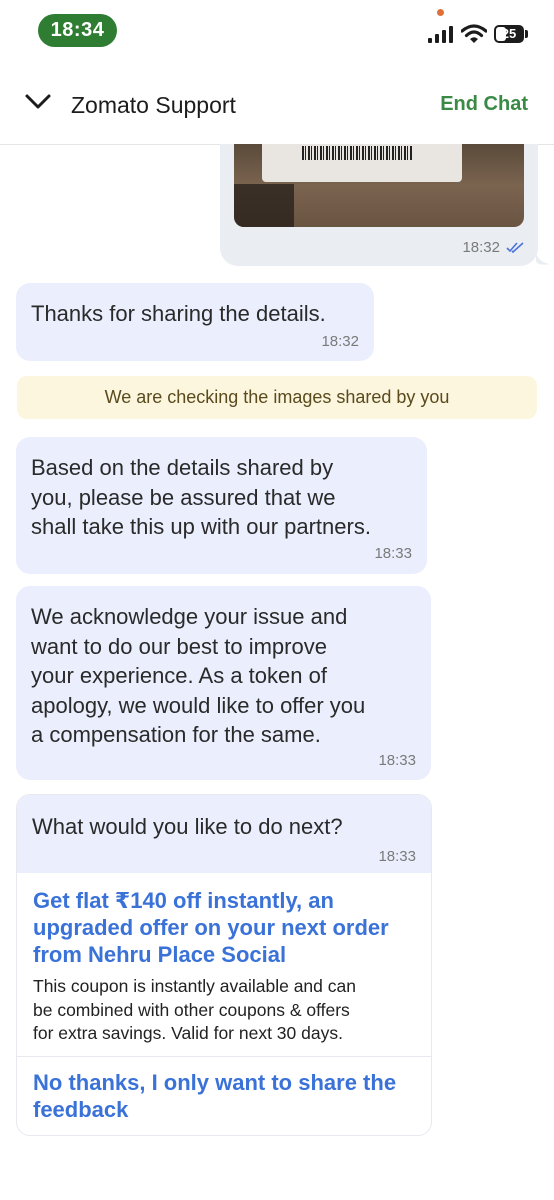 The height and width of the screenshot is (1200, 554). Describe the element at coordinates (277, 31) in the screenshot. I see `status-bar: 18:34 25` at that location.